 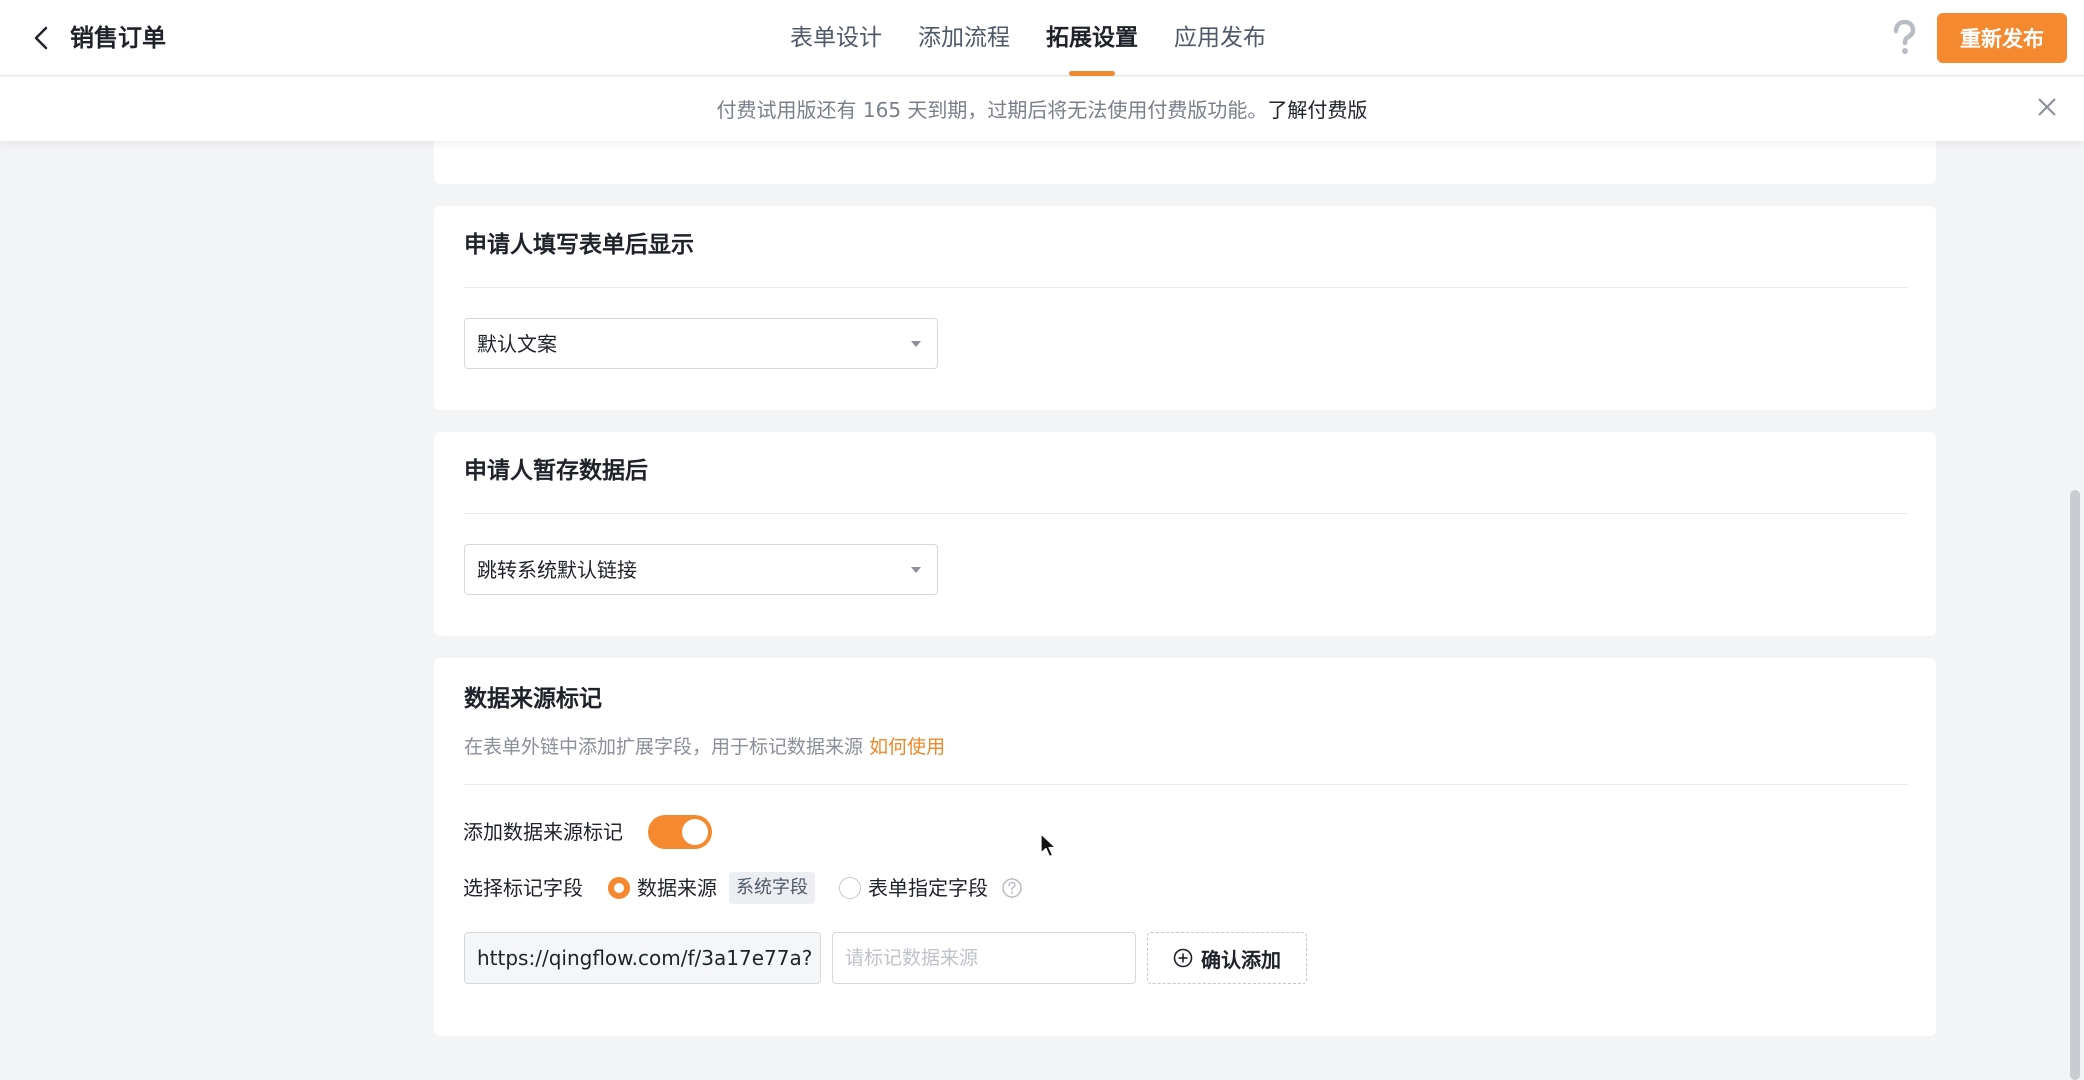 What do you see at coordinates (523, 888) in the screenshot?
I see `field-select-label: 选择标记字段` at bounding box center [523, 888].